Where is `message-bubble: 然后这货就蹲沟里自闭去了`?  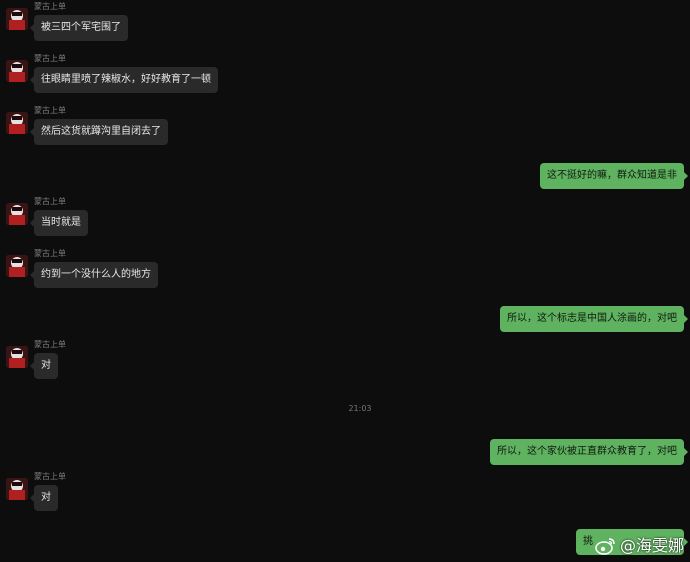 message-bubble: 然后这货就蹲沟里自闭去了 is located at coordinates (99, 132).